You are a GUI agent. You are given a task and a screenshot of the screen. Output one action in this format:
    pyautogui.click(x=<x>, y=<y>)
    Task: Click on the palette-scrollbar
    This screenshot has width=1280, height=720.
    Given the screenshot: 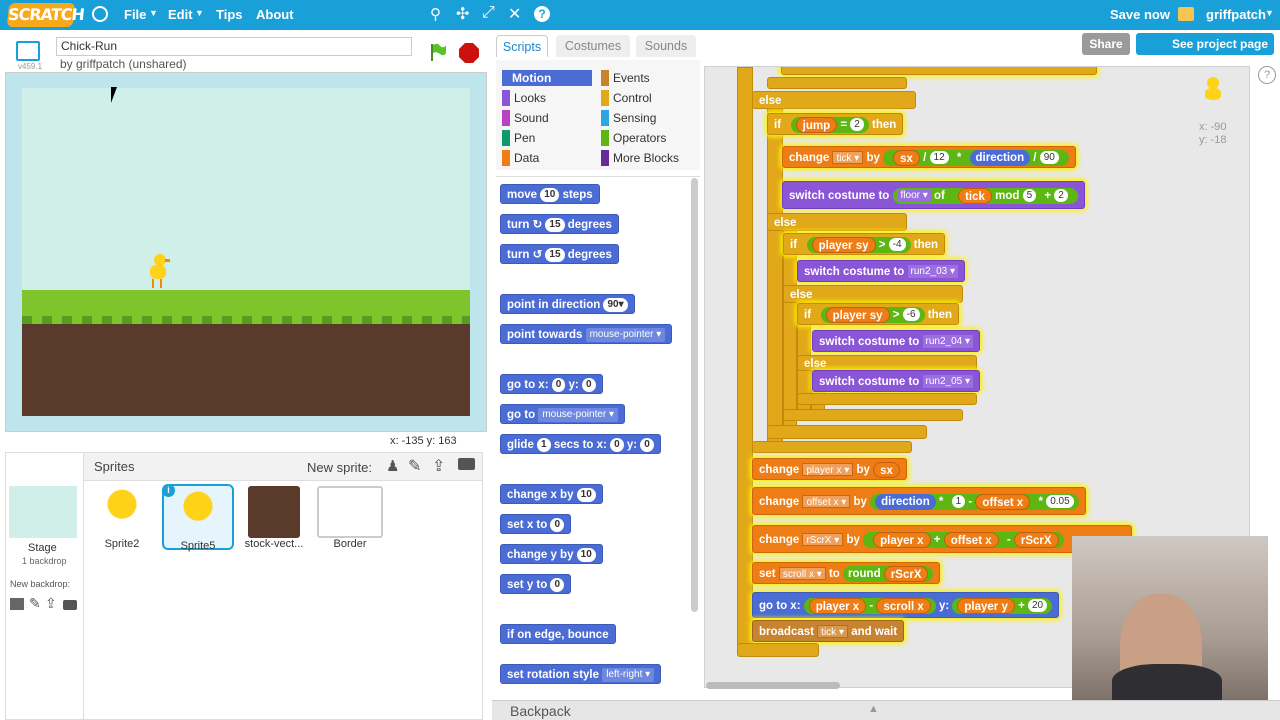 What is the action you would take?
    pyautogui.click(x=694, y=395)
    